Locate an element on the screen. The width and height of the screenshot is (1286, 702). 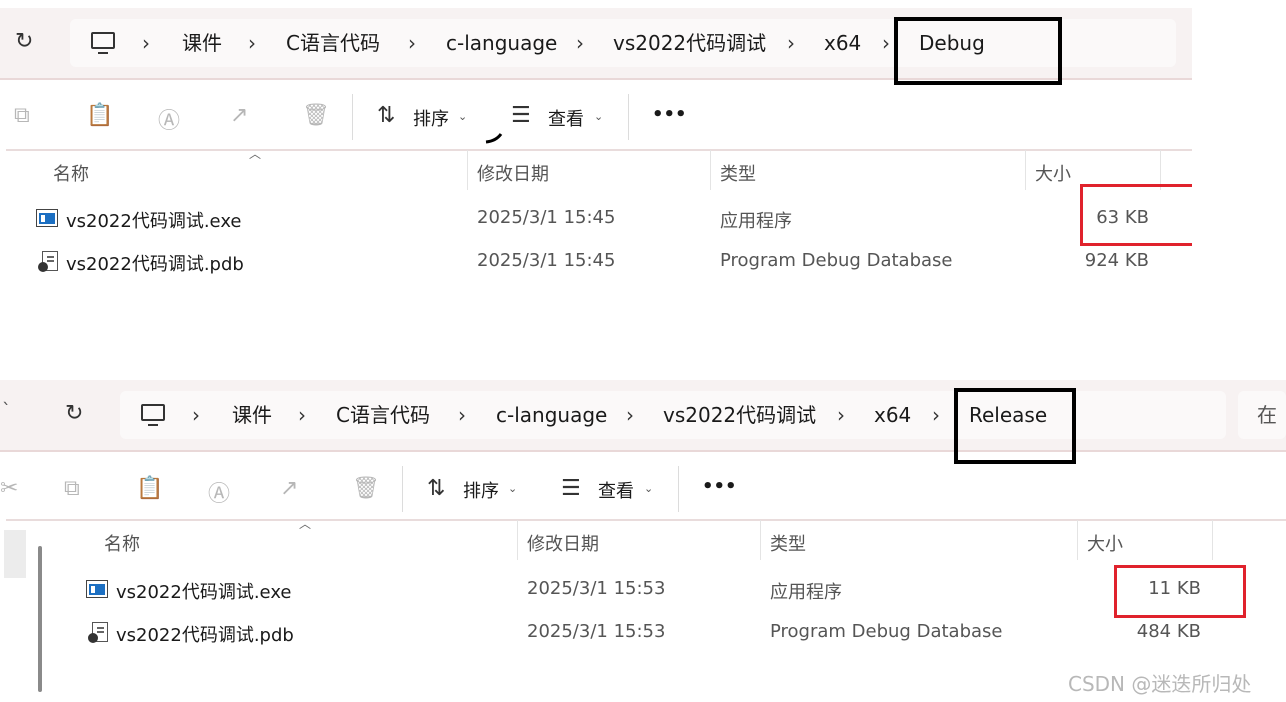
scrollbar-thumb is located at coordinates (40, 619).